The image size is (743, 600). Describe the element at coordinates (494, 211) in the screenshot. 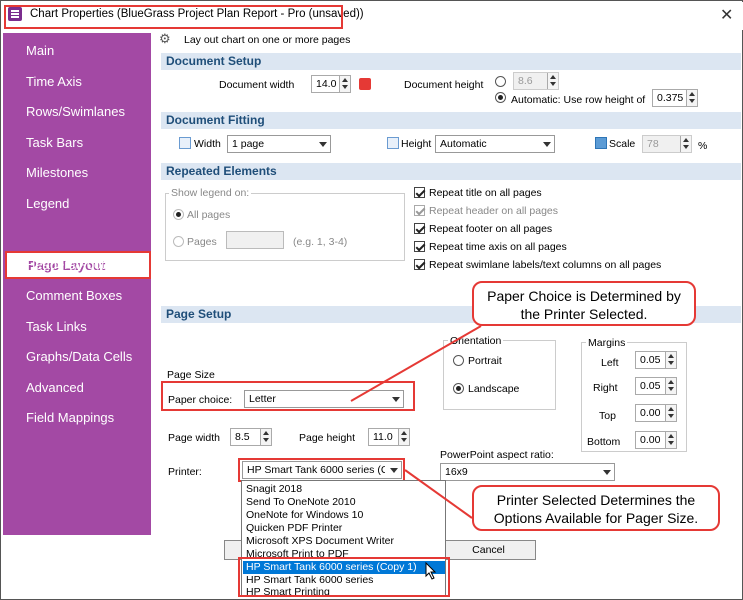

I see `repeat-header-label: Repeat header on all pages` at that location.